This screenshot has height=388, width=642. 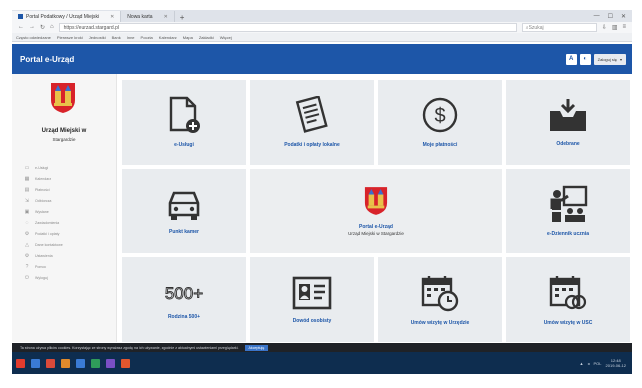 What do you see at coordinates (604, 27) in the screenshot?
I see `download-icon: ⇩` at bounding box center [604, 27].